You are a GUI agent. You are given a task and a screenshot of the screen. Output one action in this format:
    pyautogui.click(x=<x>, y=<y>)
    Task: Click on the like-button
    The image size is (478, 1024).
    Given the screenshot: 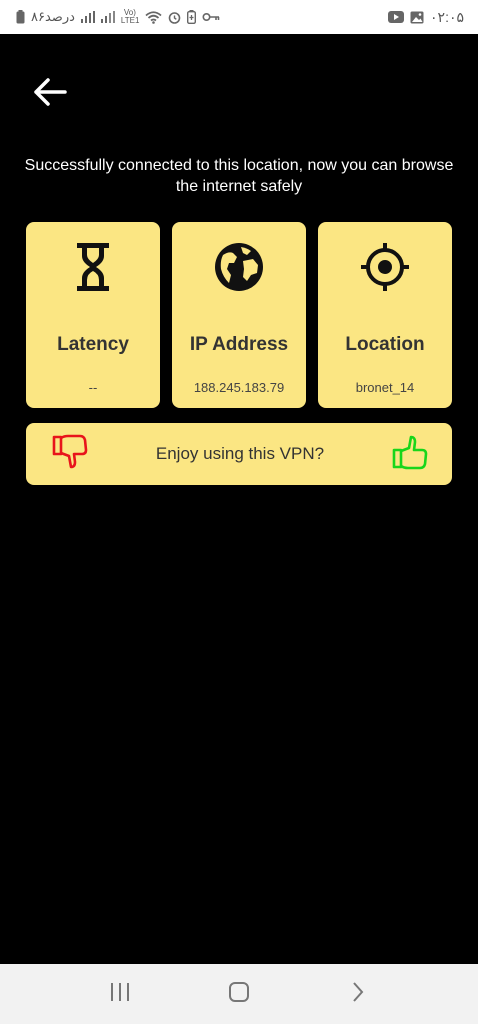 What is the action you would take?
    pyautogui.click(x=410, y=454)
    